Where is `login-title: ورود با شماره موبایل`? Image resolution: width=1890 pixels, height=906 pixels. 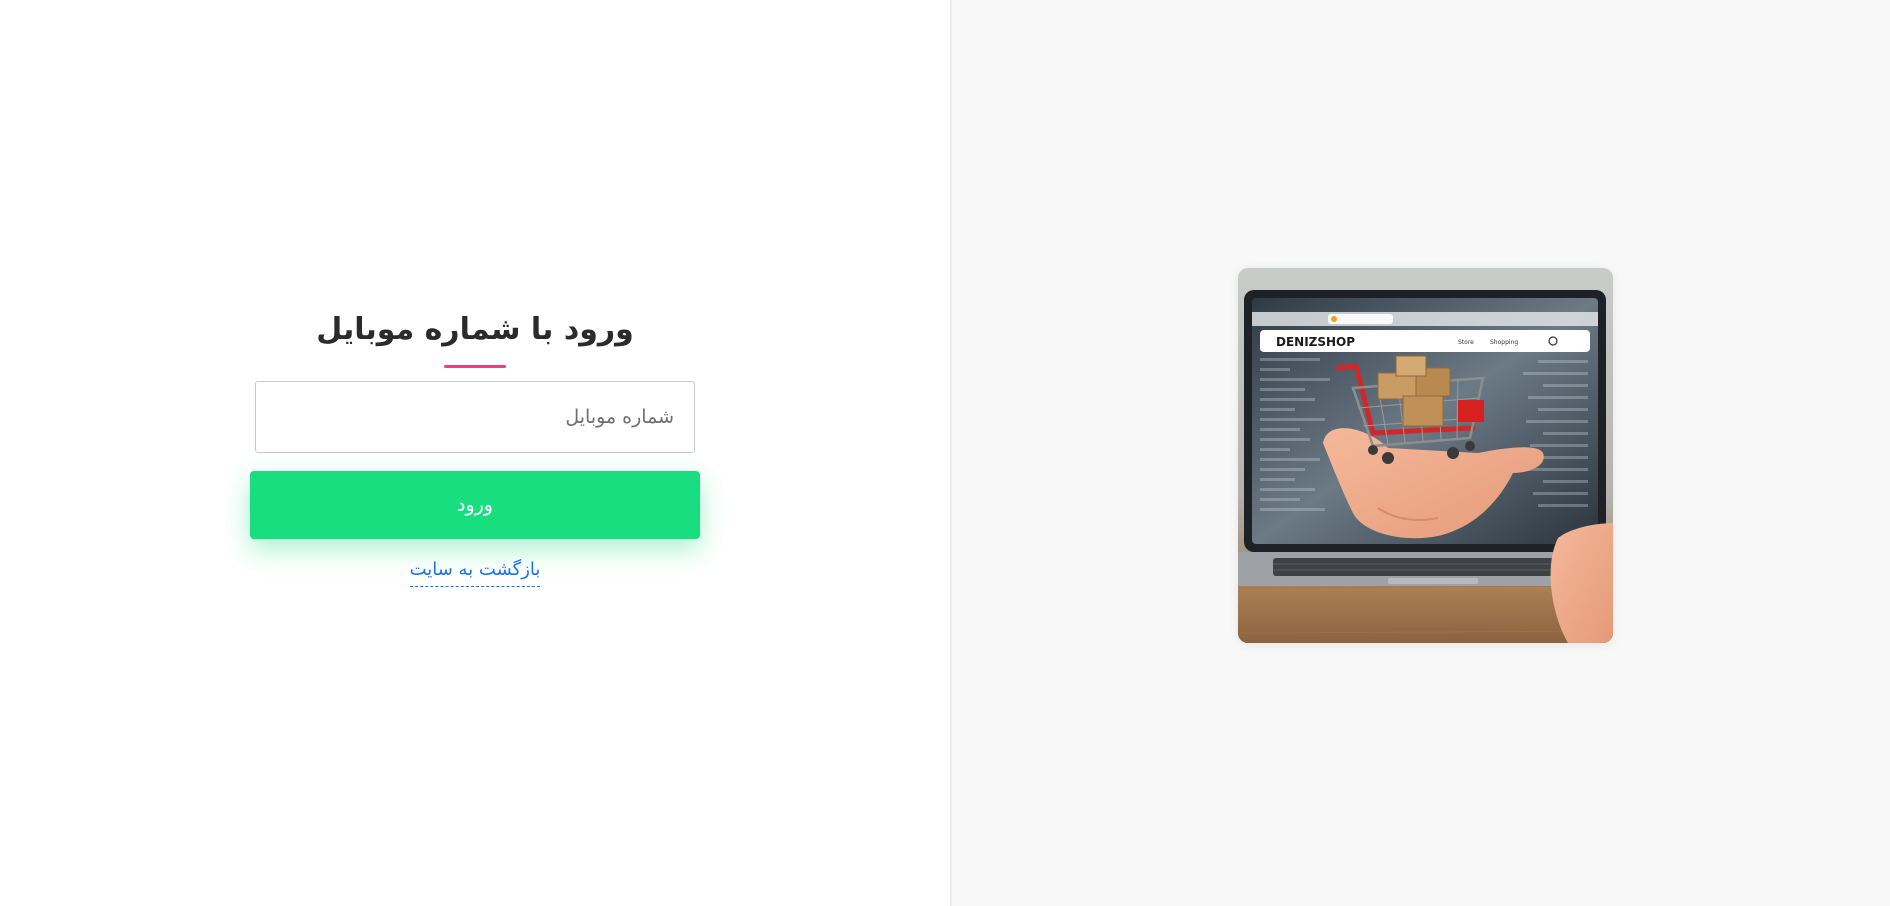
login-title: ورود با شماره موبایل is located at coordinates (475, 329).